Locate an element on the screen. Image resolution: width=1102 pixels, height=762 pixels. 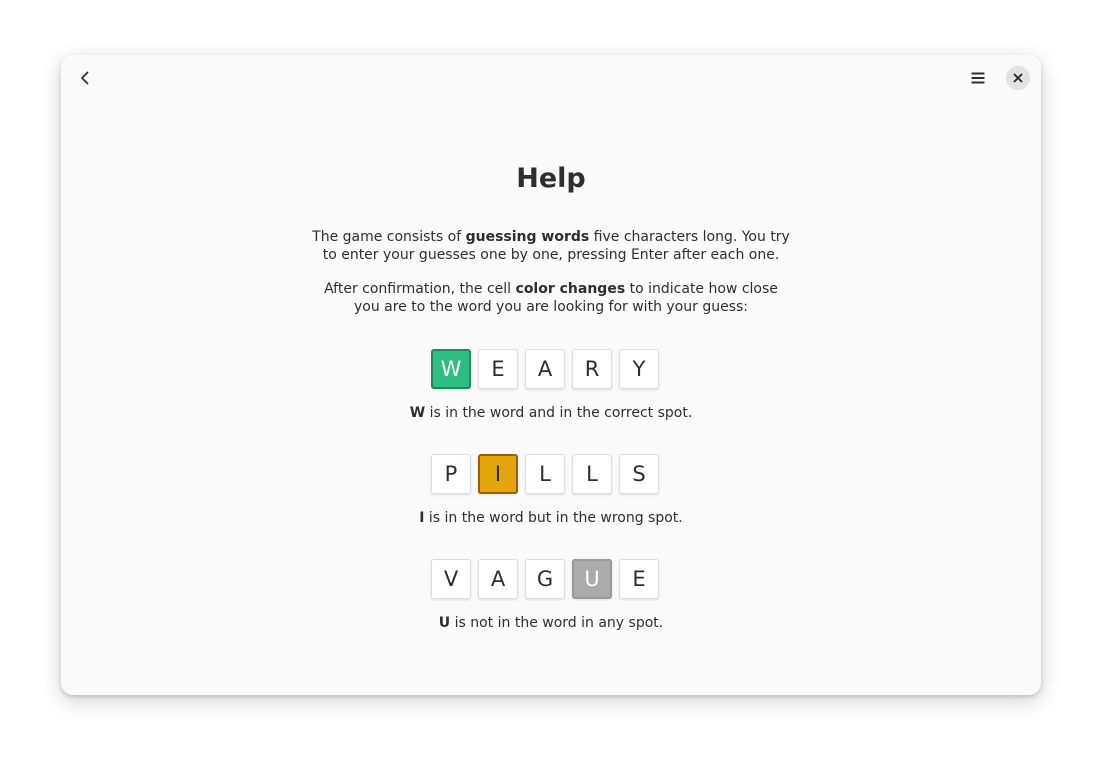
letter-tile: G is located at coordinates (545, 579).